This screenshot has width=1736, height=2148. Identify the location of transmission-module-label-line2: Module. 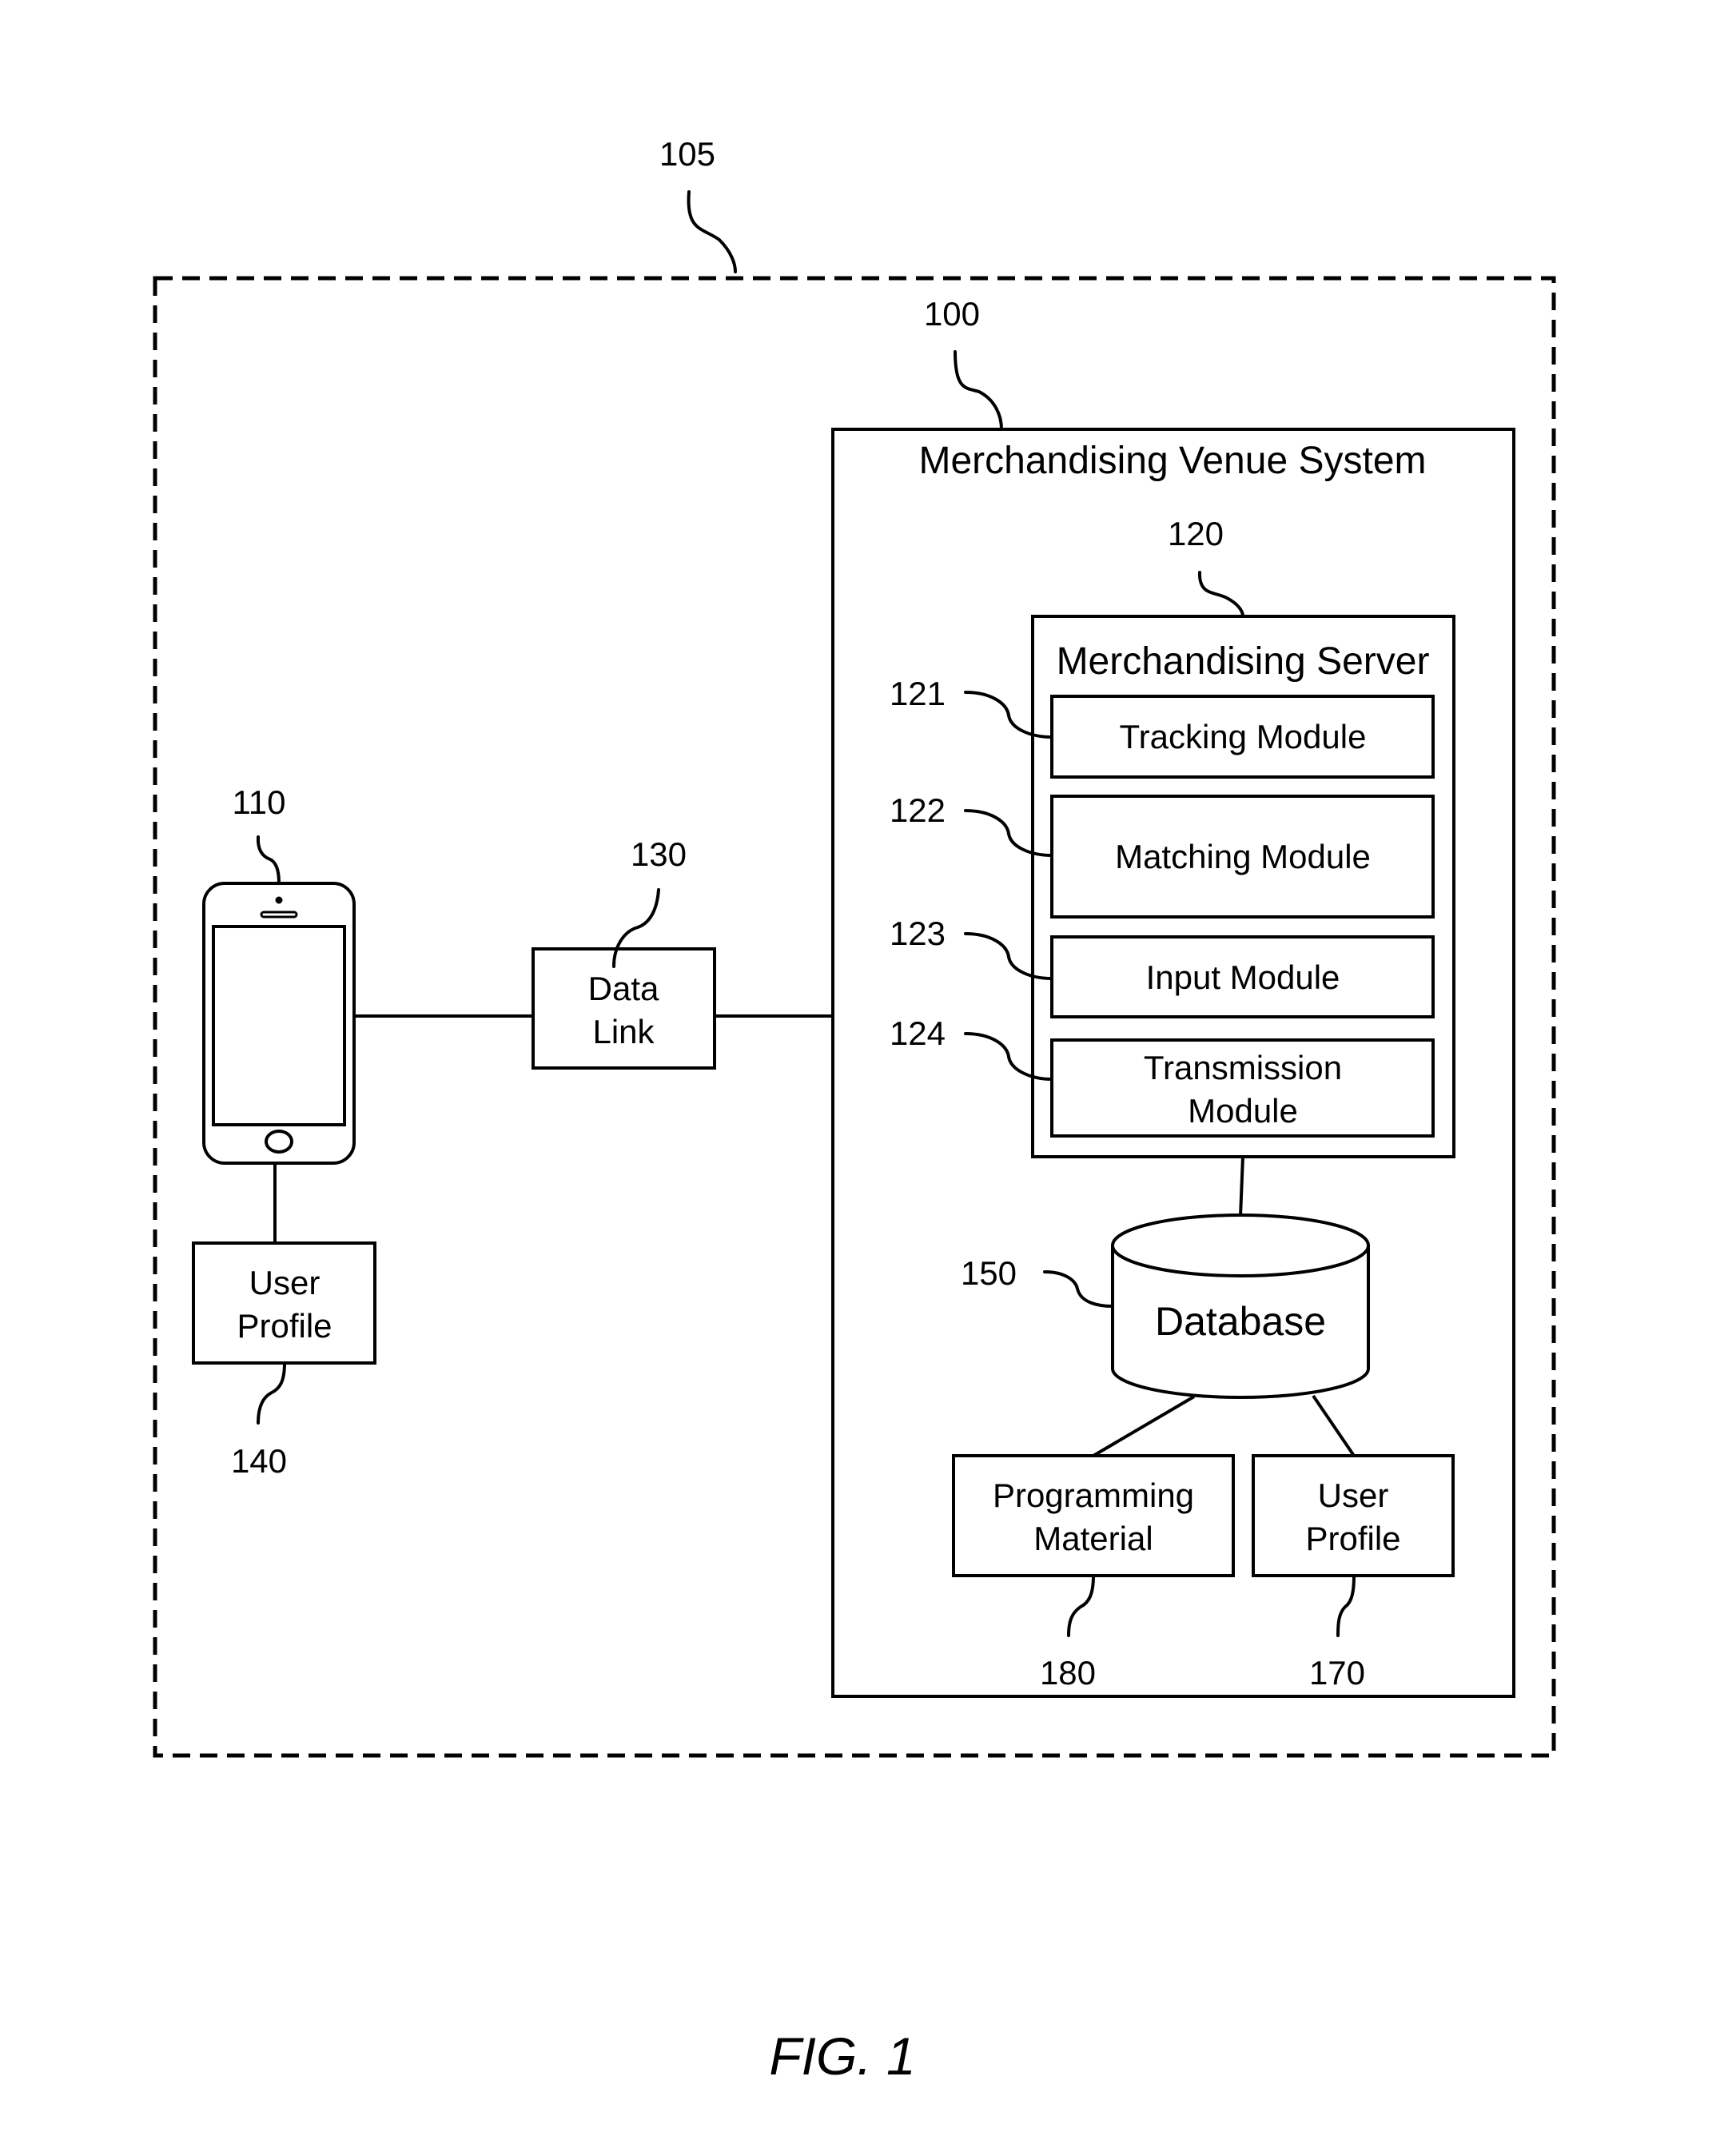
(1243, 1111).